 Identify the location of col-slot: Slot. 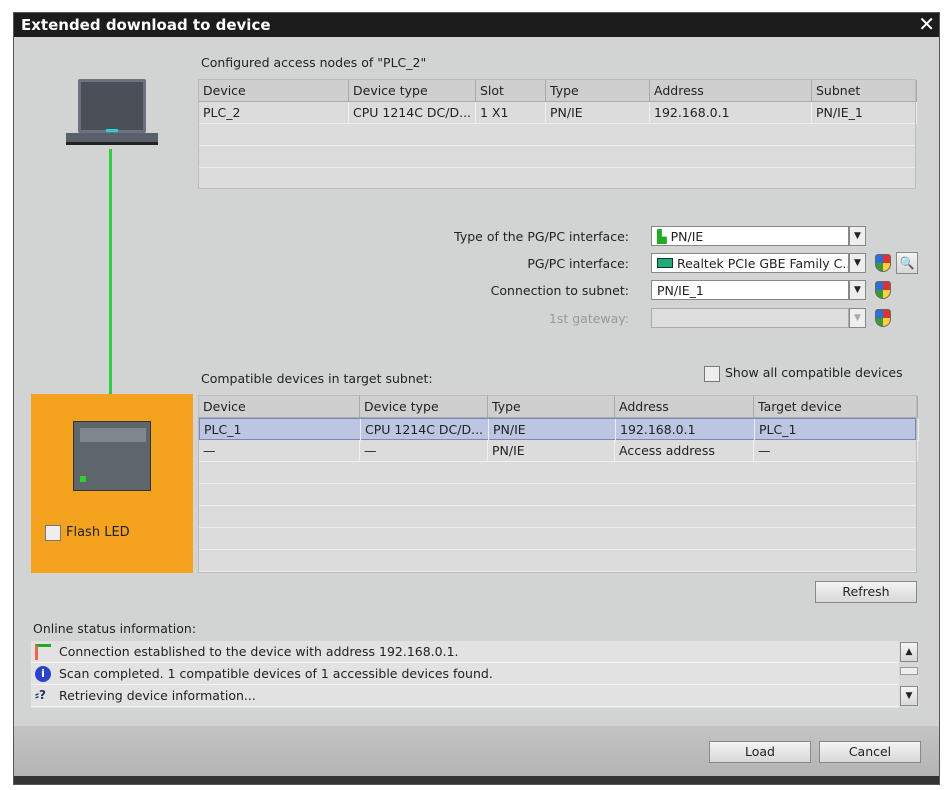
(511, 91).